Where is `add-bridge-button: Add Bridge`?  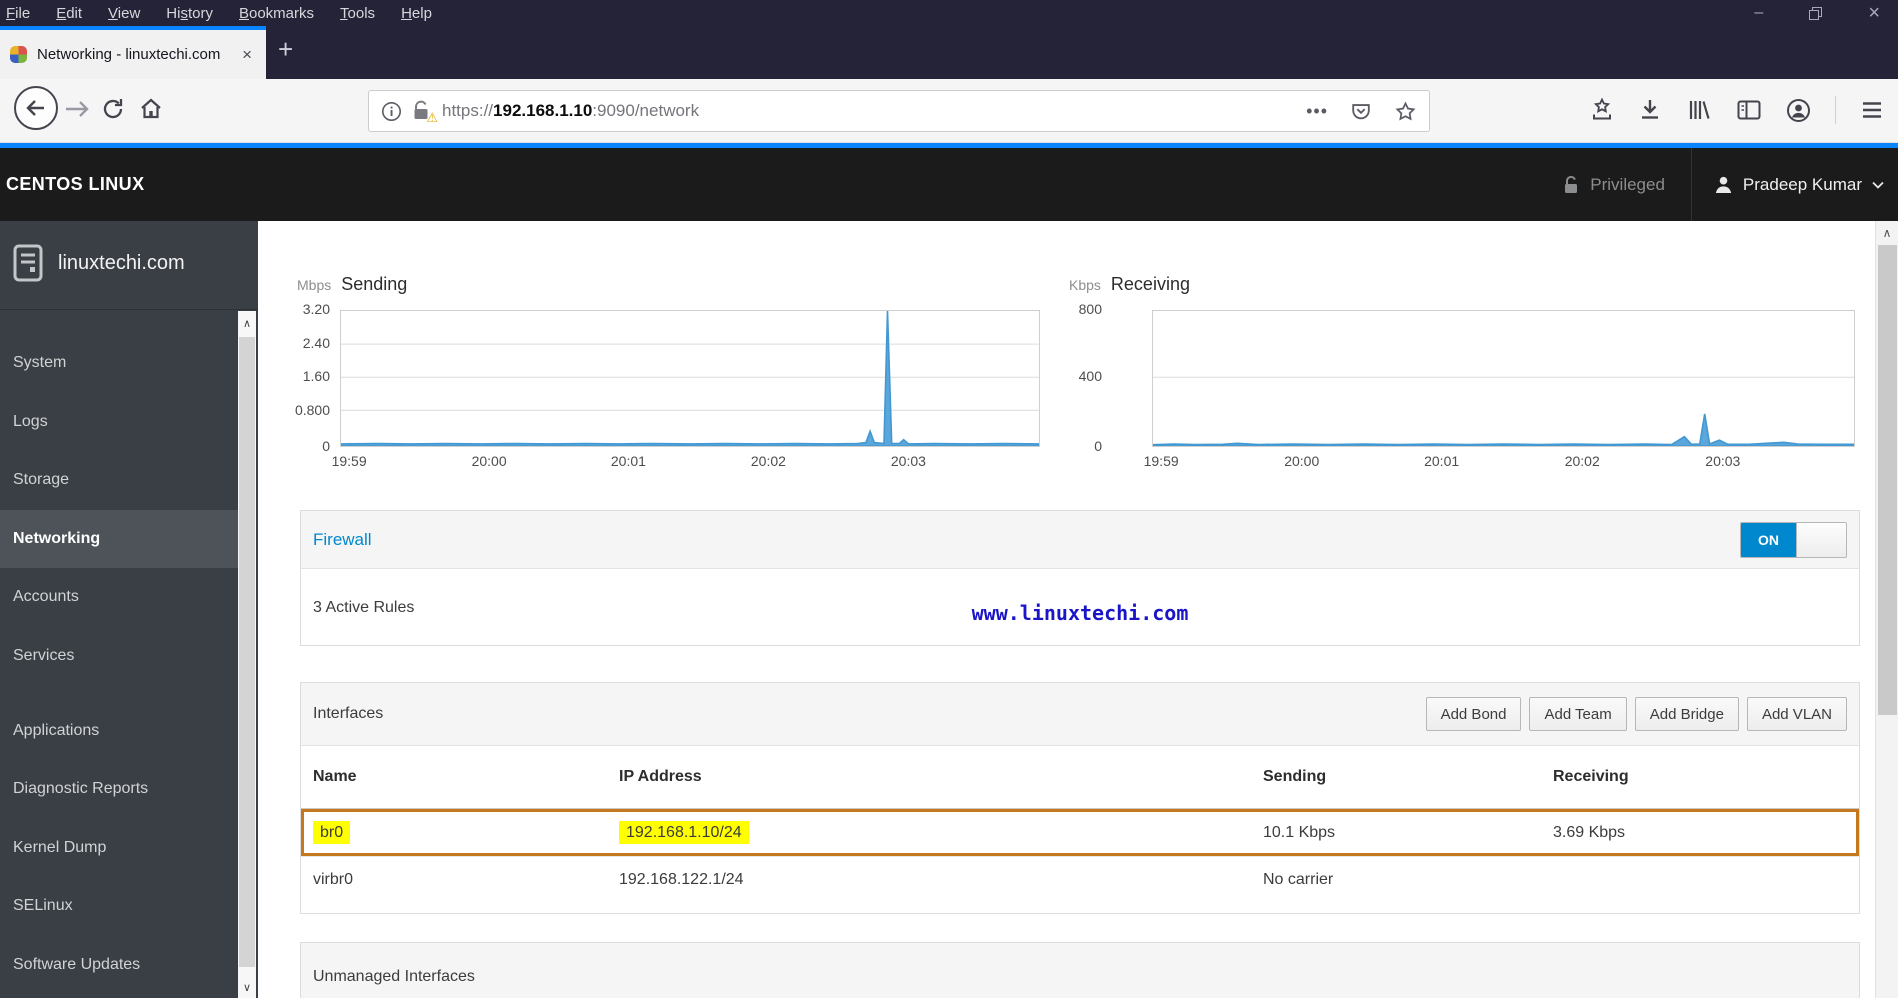
add-bridge-button: Add Bridge is located at coordinates (1686, 714).